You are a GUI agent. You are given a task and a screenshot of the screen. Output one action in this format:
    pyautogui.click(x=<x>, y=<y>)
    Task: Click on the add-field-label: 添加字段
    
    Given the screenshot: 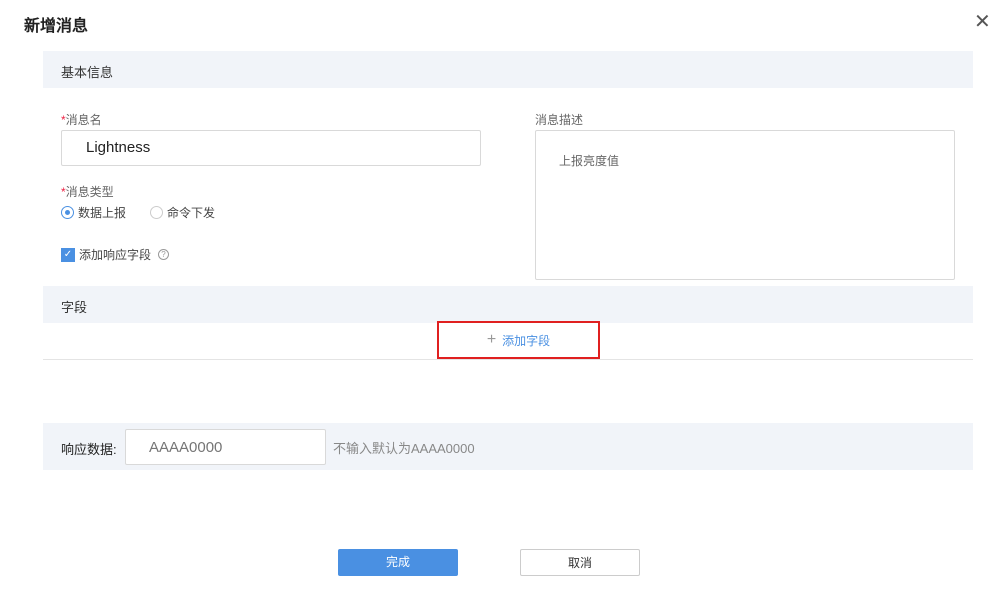 What is the action you would take?
    pyautogui.click(x=526, y=340)
    